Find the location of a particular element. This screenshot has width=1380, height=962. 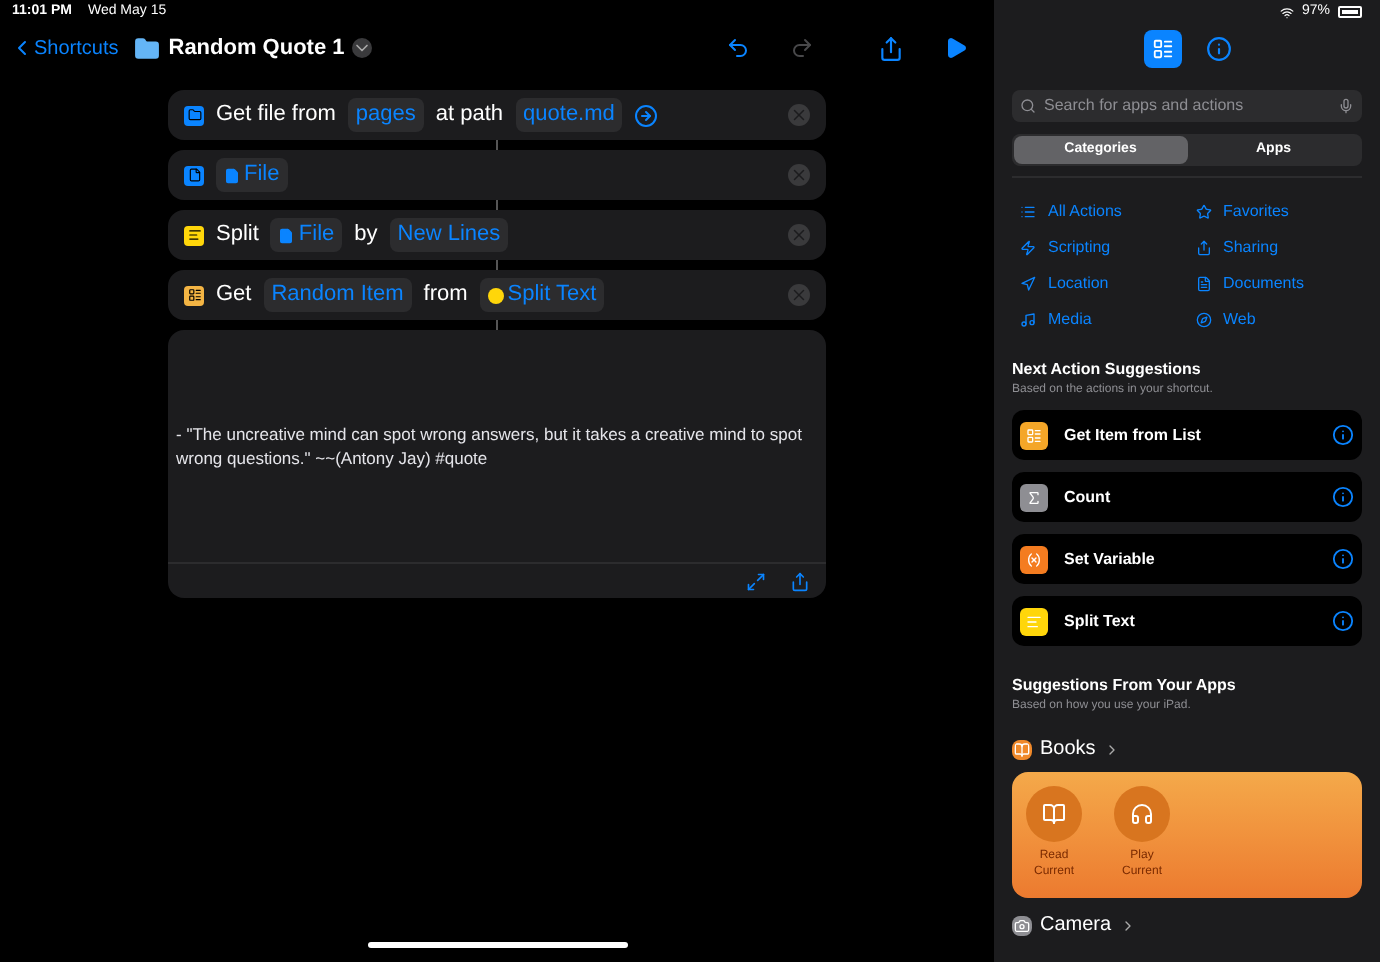

action-text: Get file from is located at coordinates (276, 115).